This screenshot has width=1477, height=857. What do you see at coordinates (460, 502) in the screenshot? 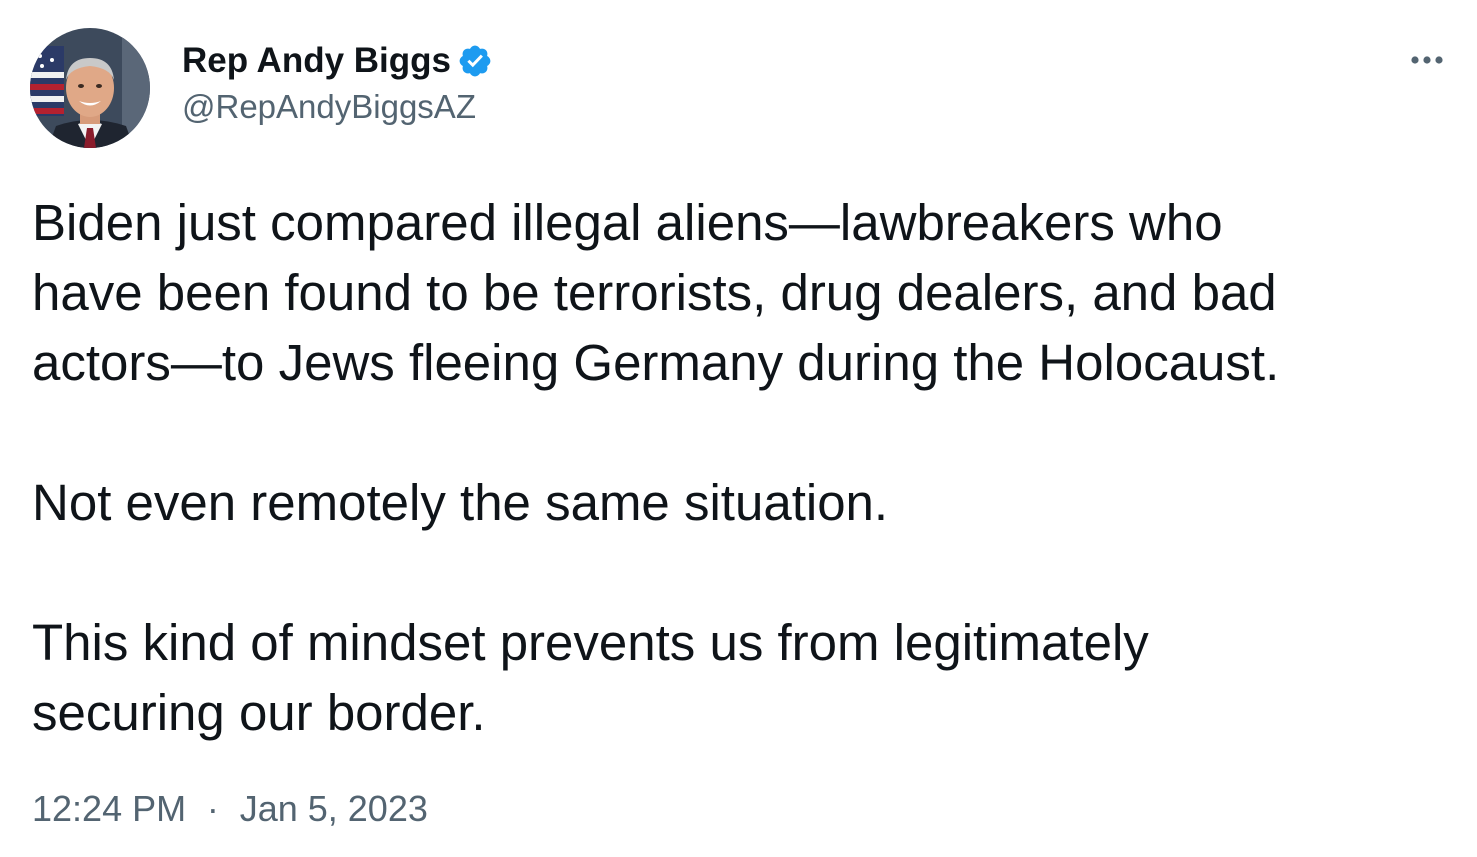
I see `tweet-line: Not even remotely the same situation.` at bounding box center [460, 502].